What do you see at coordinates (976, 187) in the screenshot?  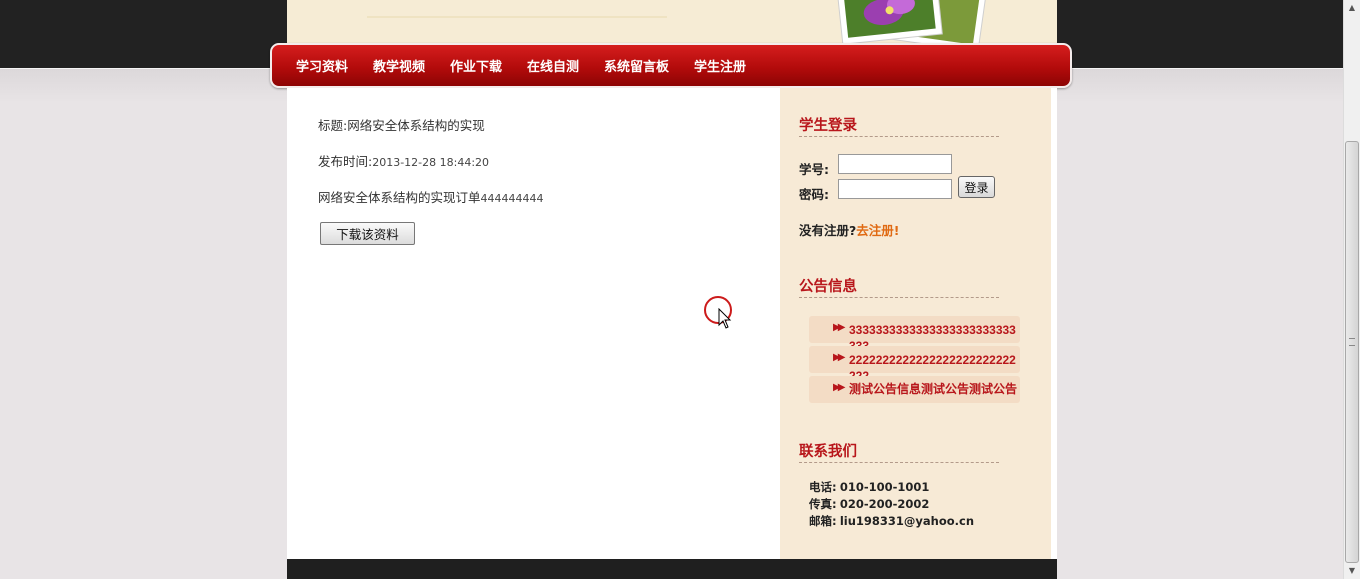 I see `login-button: 登录` at bounding box center [976, 187].